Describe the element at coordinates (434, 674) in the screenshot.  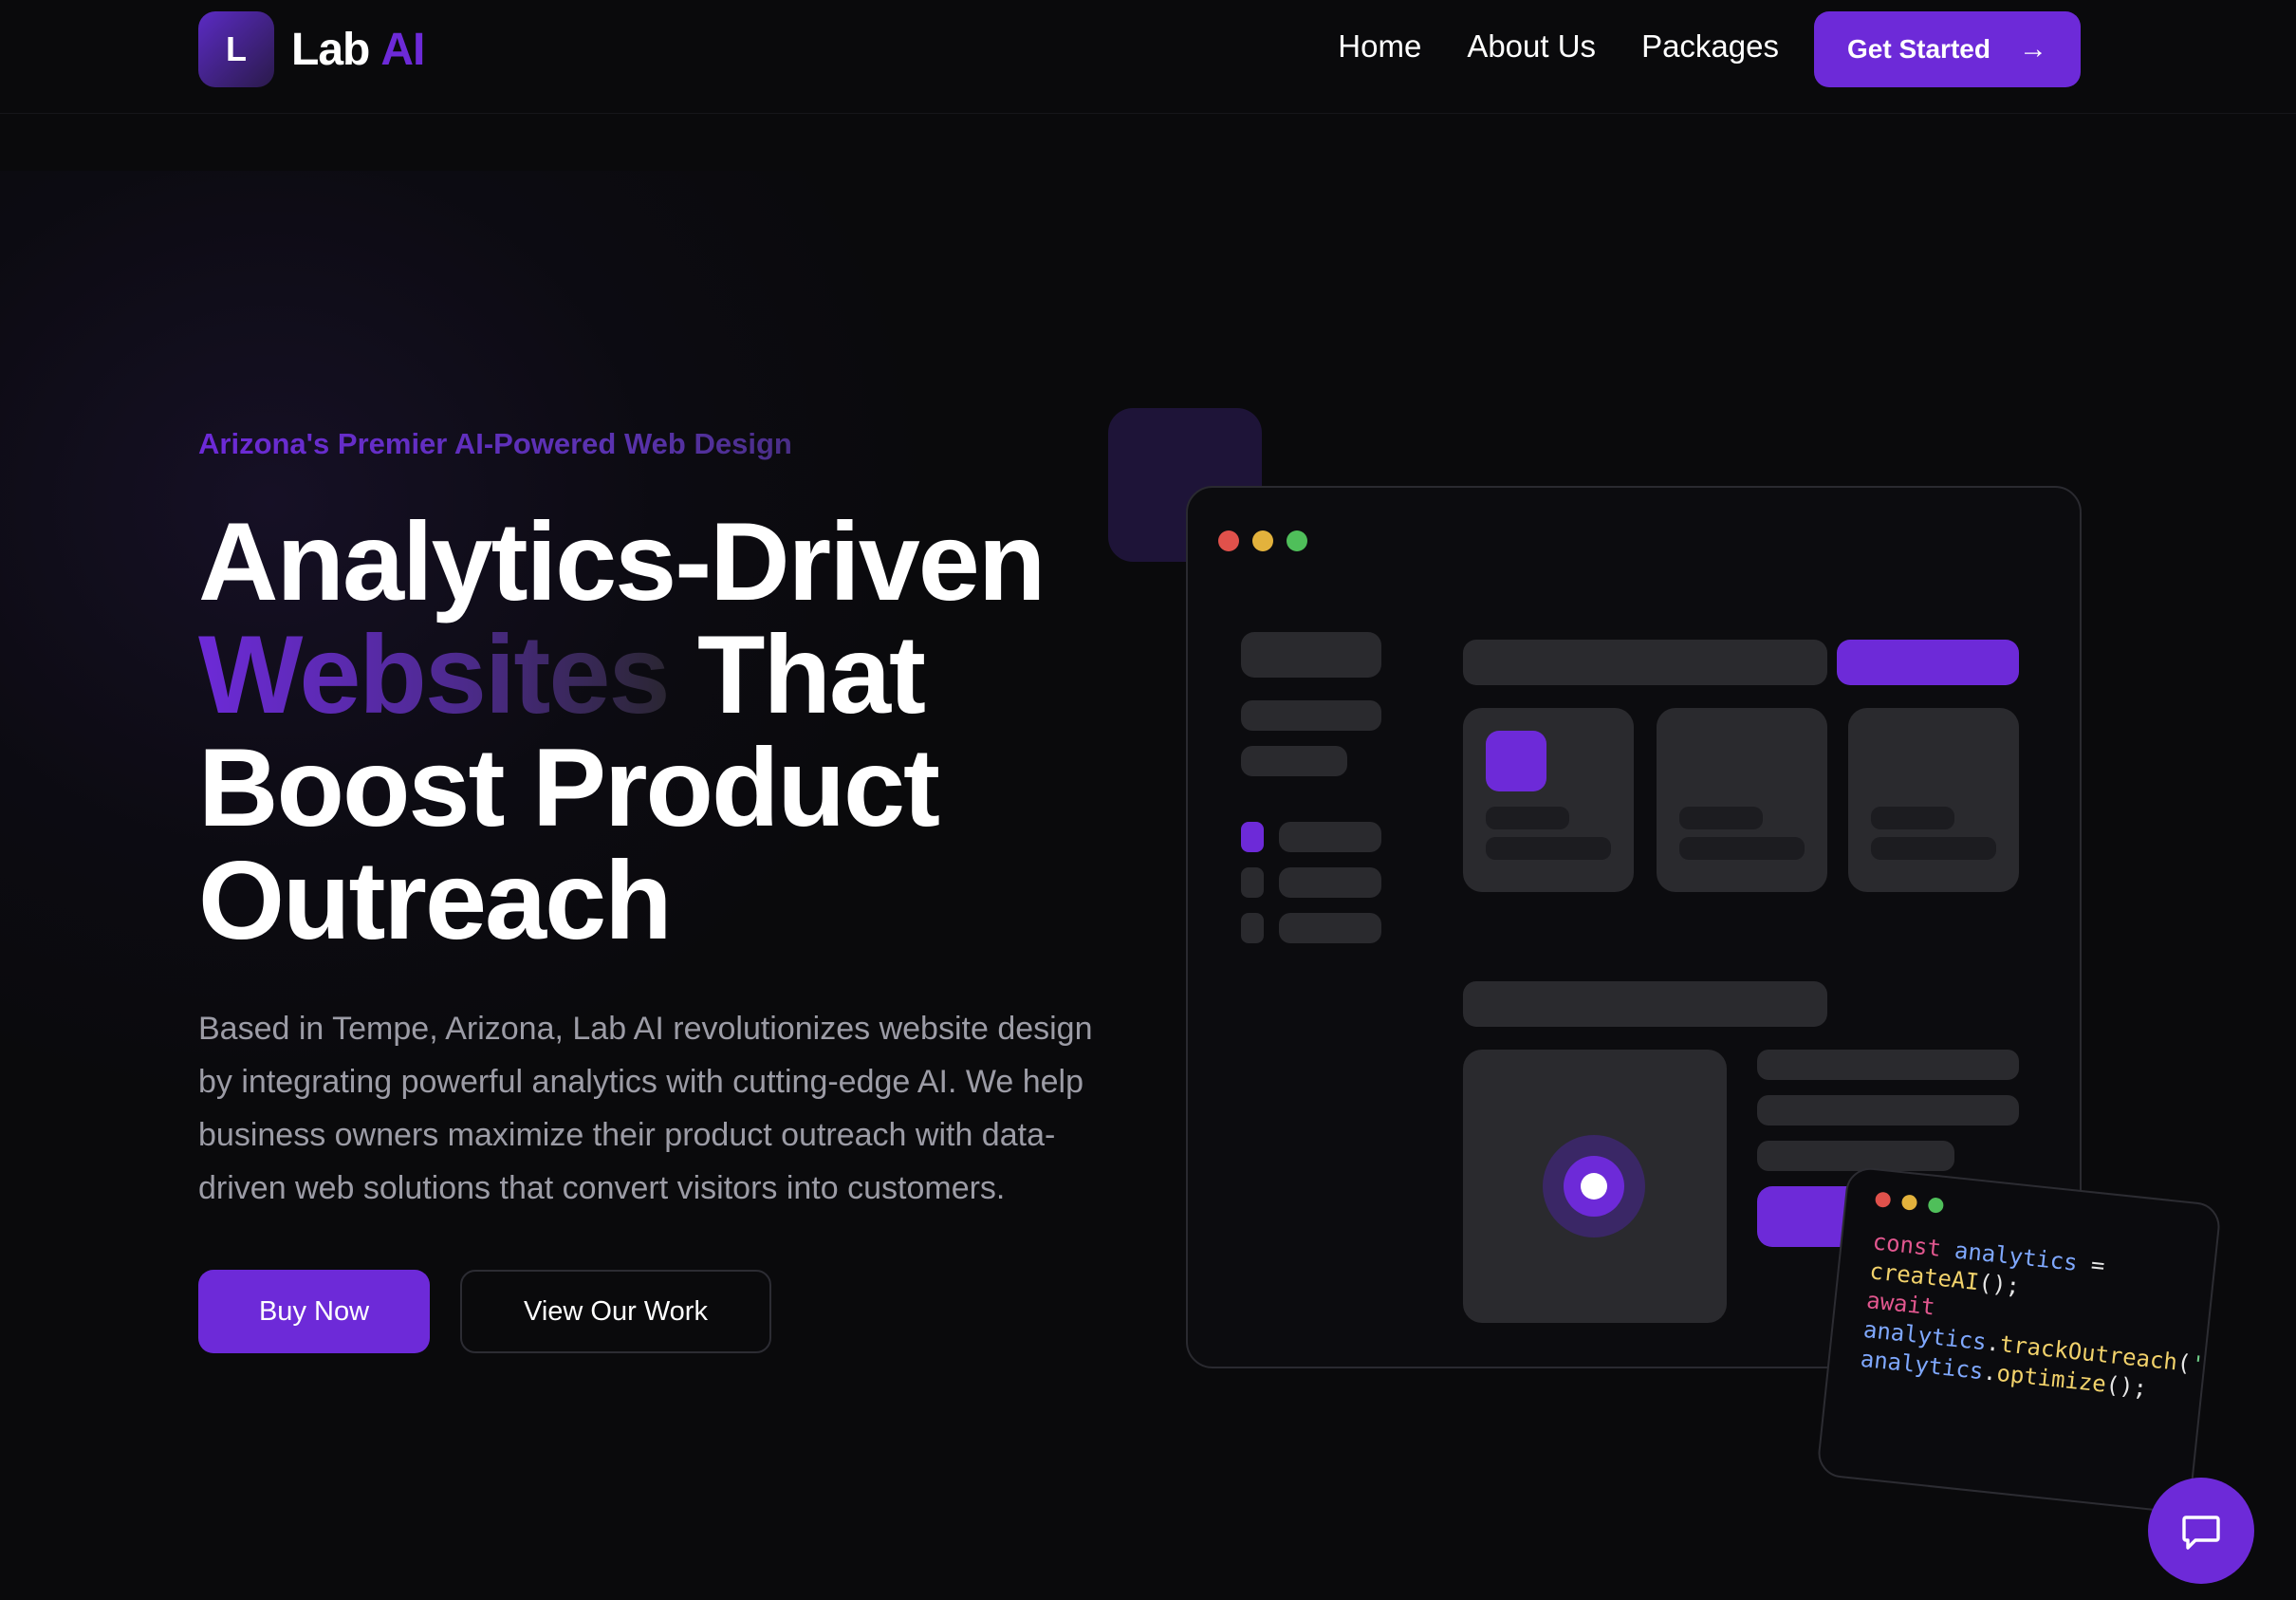
I see `headline-accent: Websites` at that location.